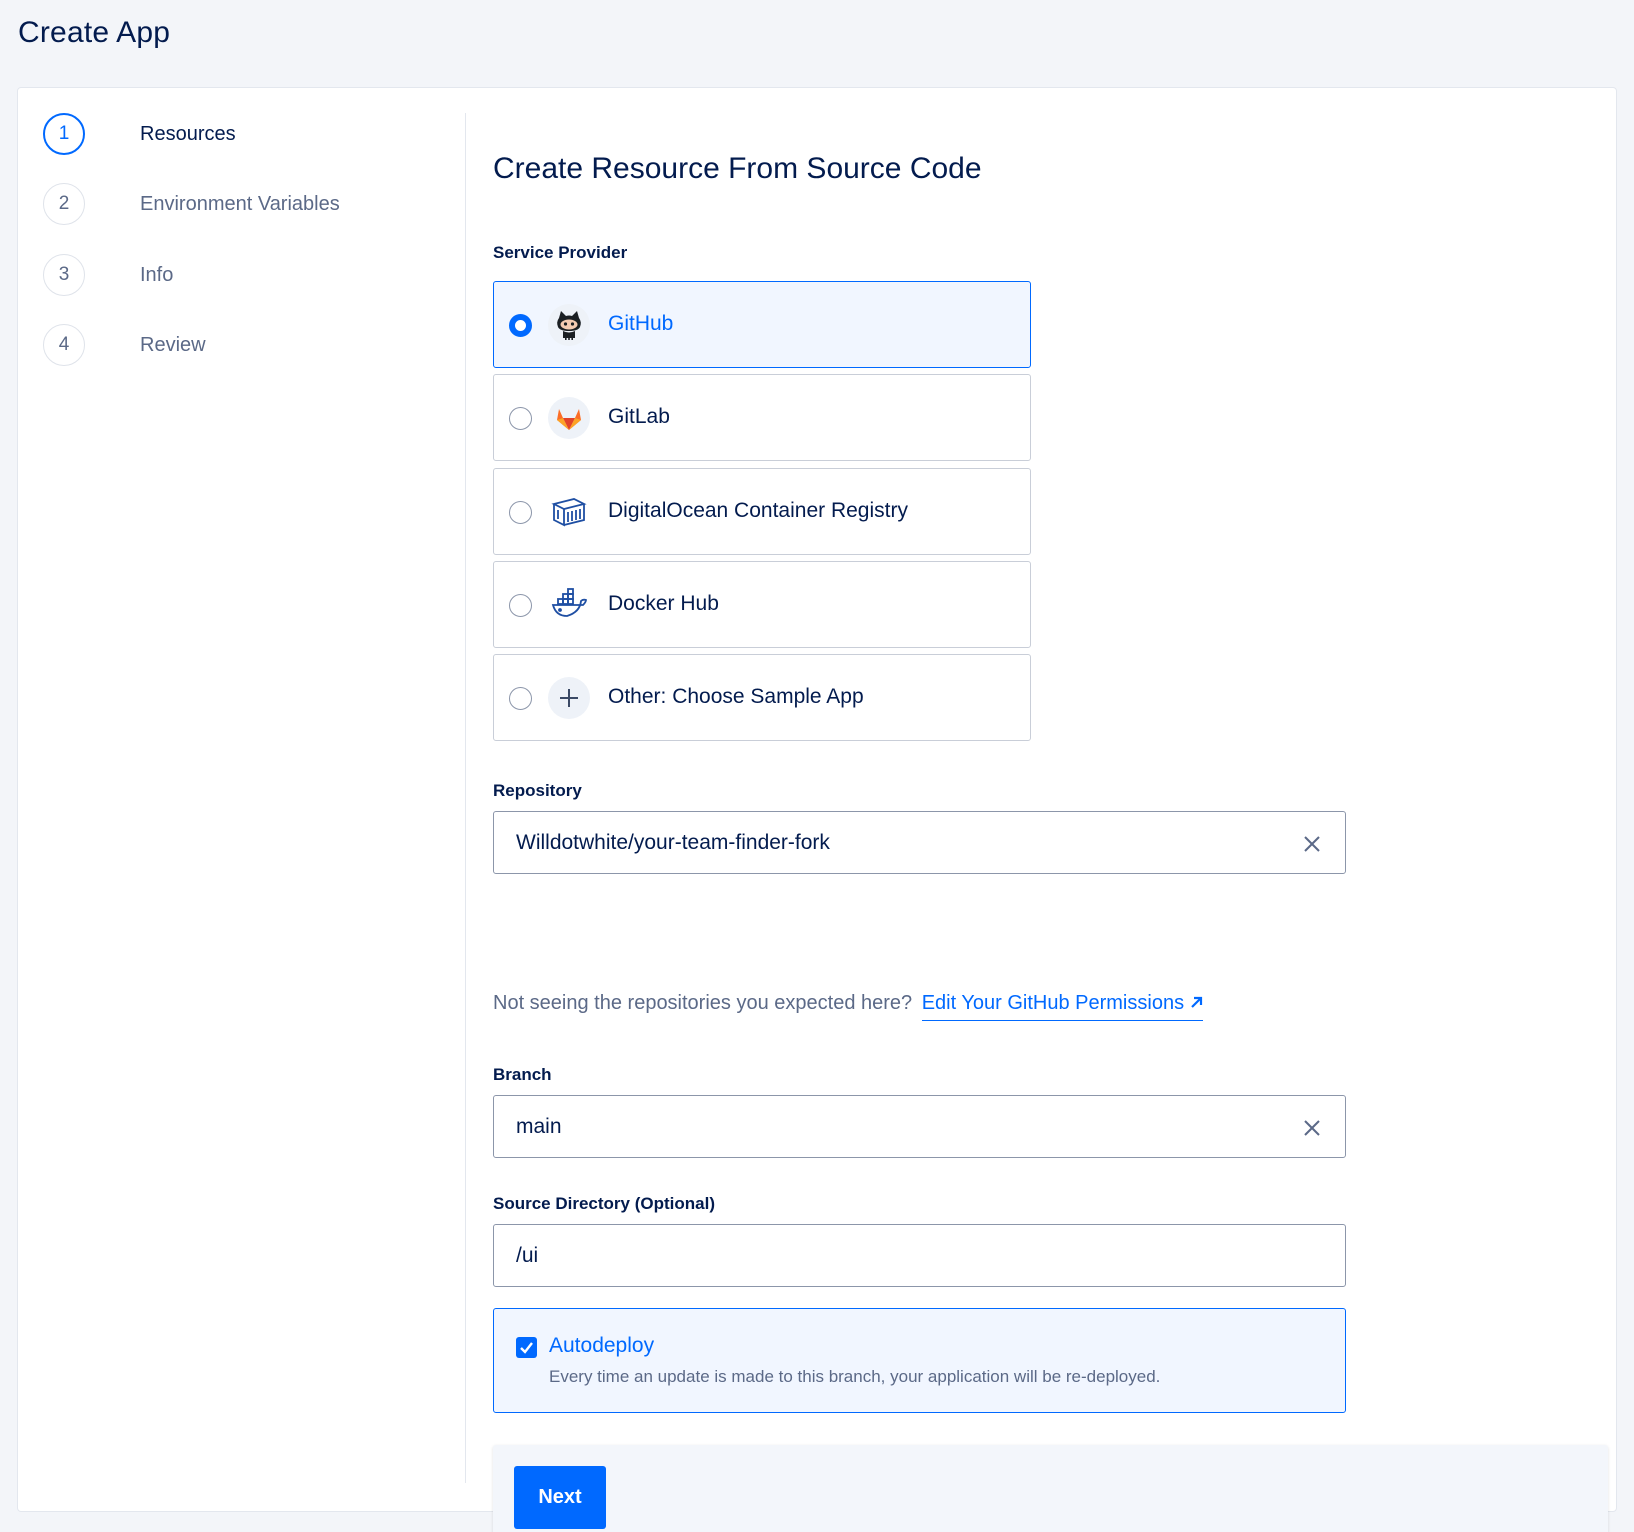 The width and height of the screenshot is (1634, 1532). I want to click on docker-icon, so click(569, 605).